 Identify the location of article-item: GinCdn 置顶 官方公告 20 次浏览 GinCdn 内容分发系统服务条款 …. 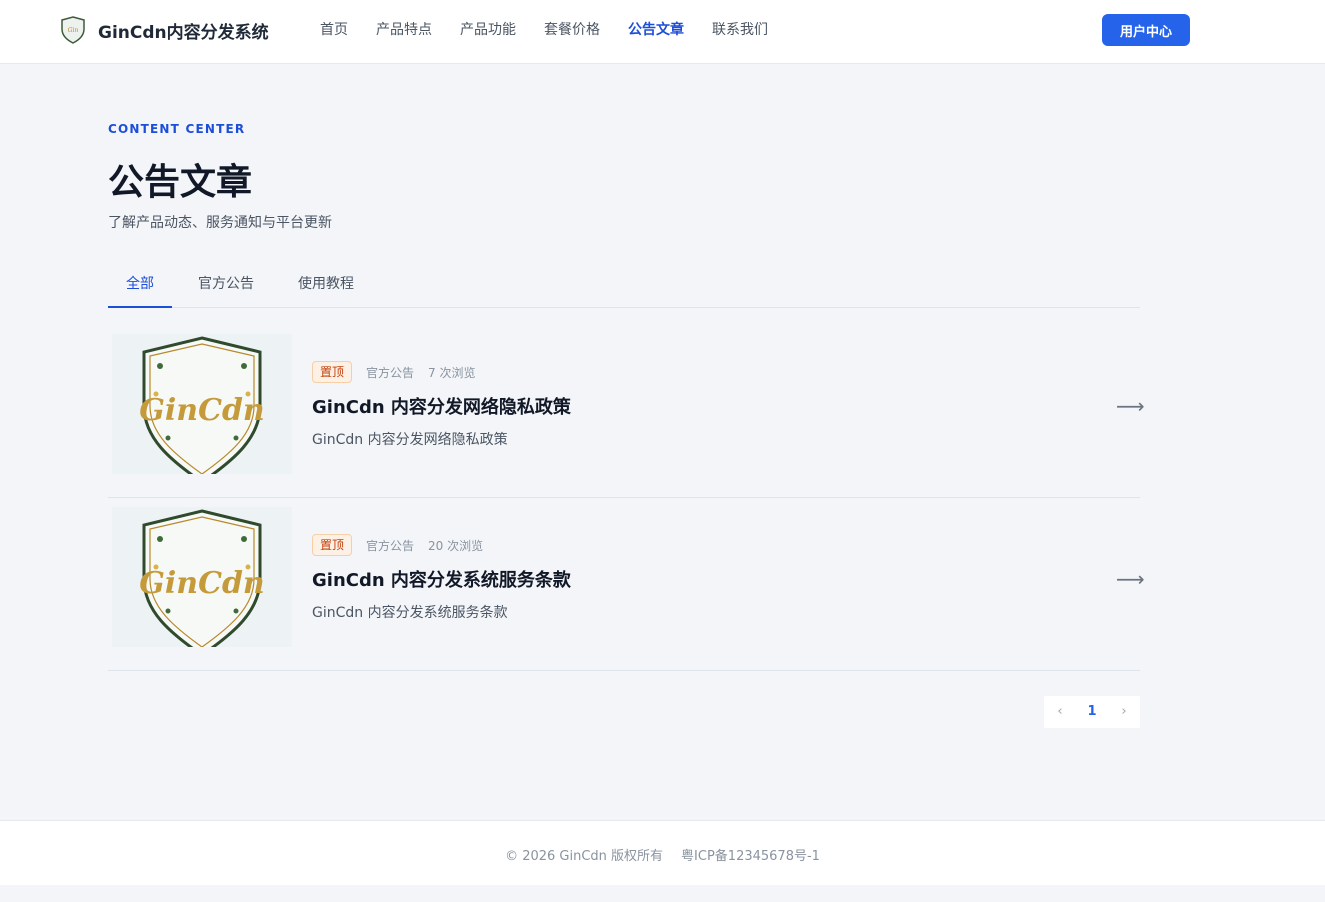
(626, 585).